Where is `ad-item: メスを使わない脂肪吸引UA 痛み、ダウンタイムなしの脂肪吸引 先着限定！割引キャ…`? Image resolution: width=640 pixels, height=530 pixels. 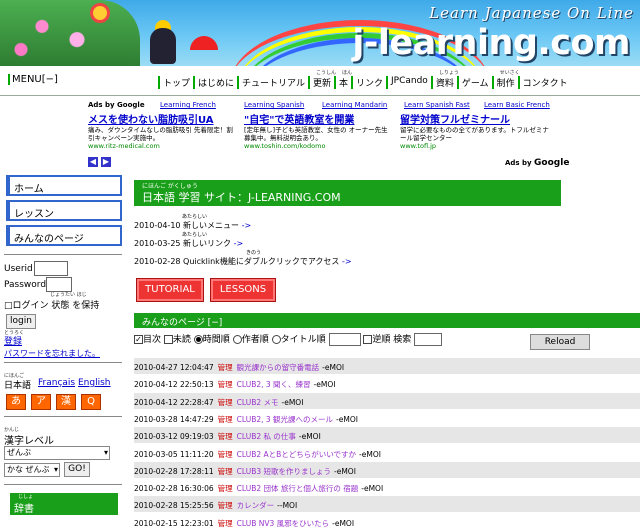
ad-item: メスを使わない脂肪吸引UA 痛み、ダウンタイムなしの脂肪吸引 先着限定！割引キャ… is located at coordinates (163, 130).